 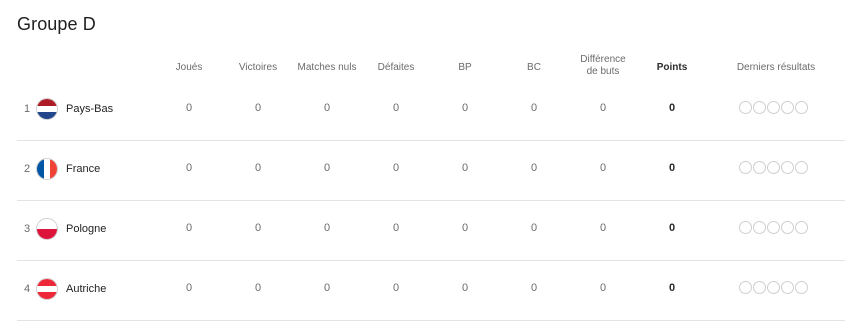 I want to click on group-title: Groupe D, so click(x=56, y=24).